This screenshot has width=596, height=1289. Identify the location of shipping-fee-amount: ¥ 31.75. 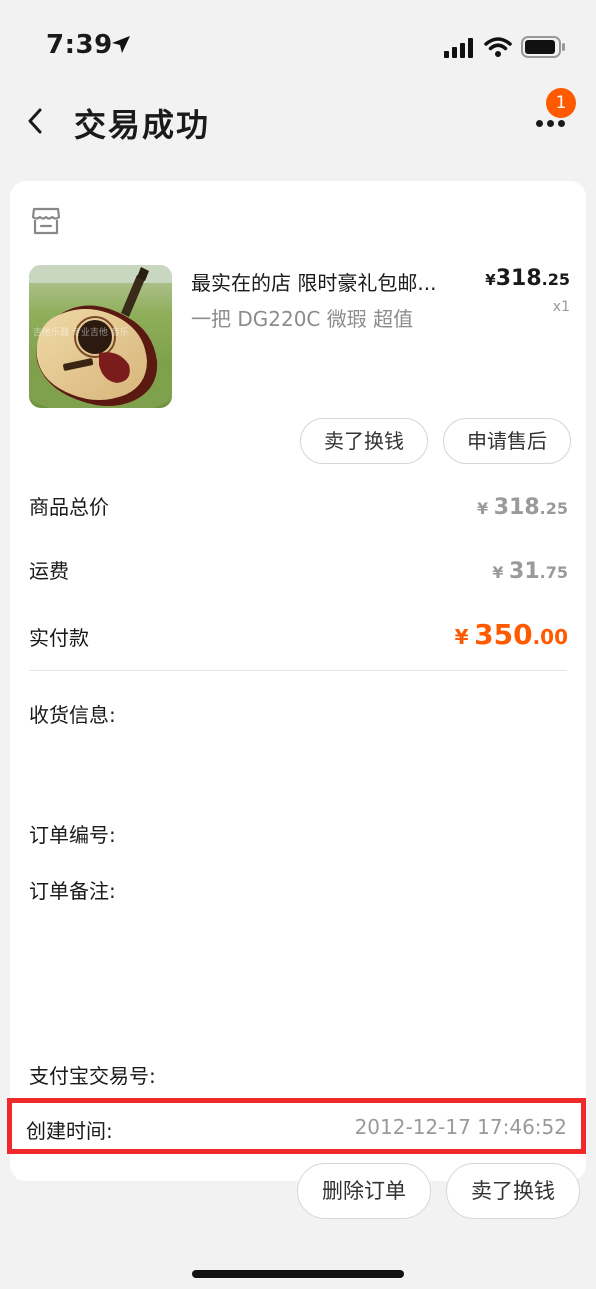
(530, 571).